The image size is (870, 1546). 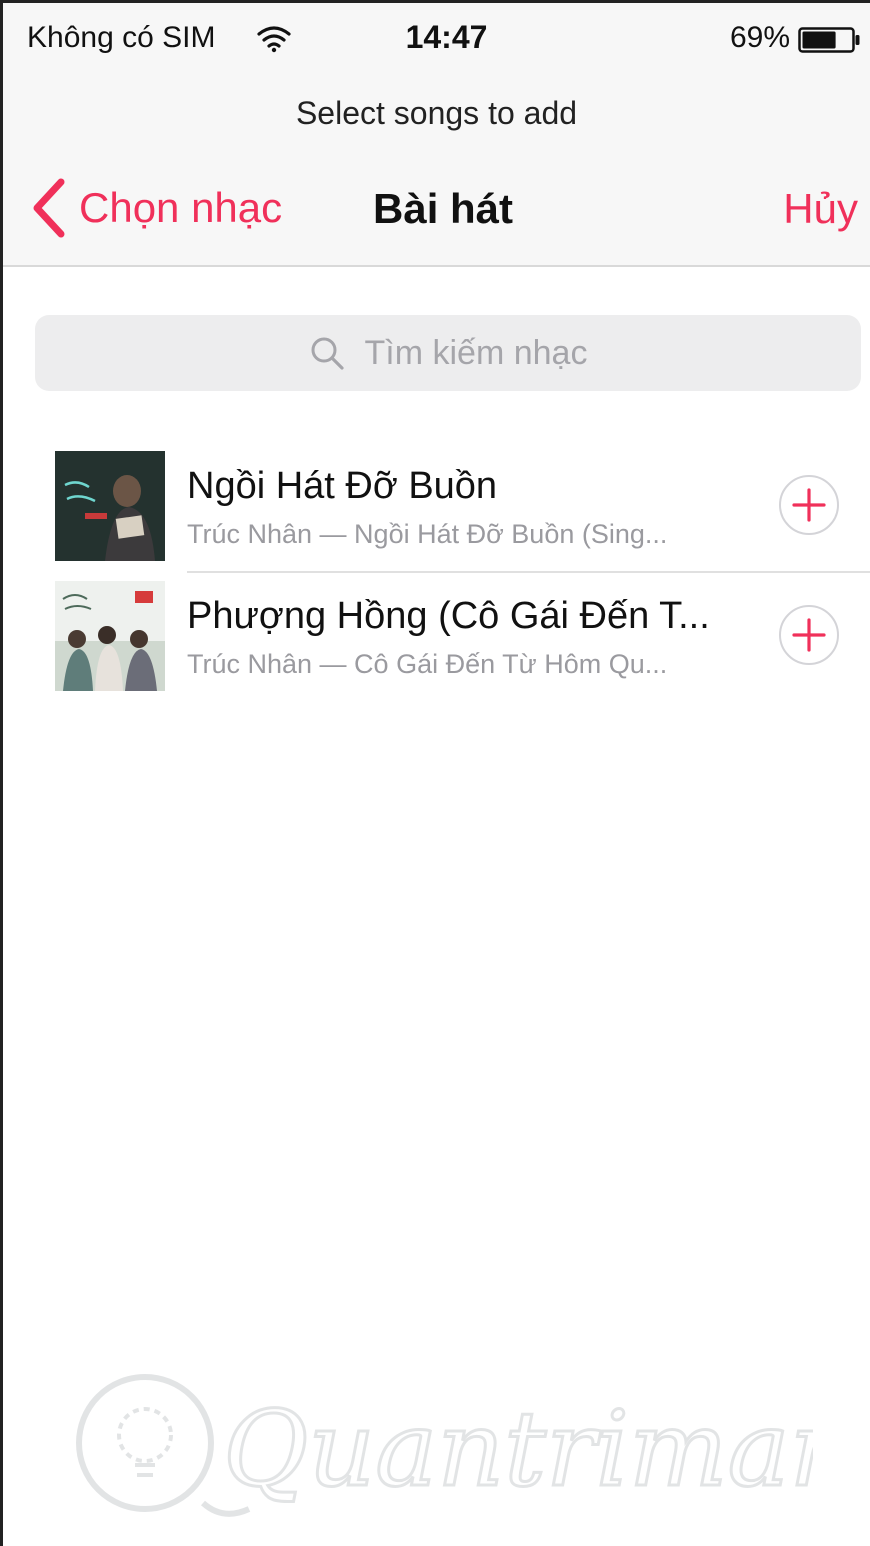 I want to click on watermark-logo: Quantrimang, so click(x=444, y=1445).